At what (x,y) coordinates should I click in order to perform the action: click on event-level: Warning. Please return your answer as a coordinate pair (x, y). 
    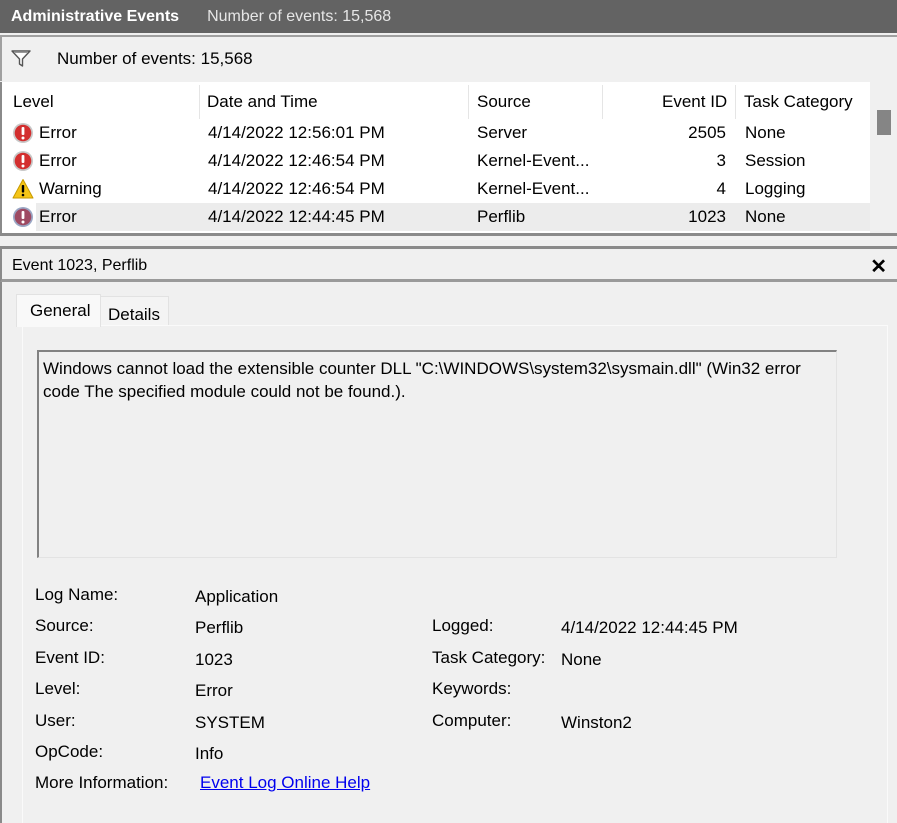
    Looking at the image, I should click on (70, 188).